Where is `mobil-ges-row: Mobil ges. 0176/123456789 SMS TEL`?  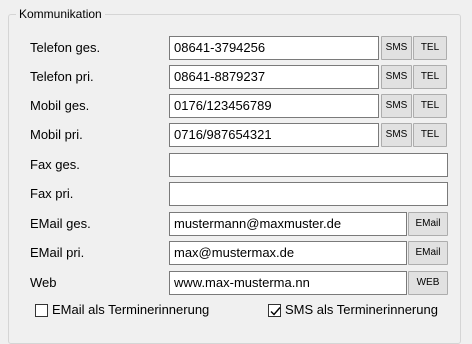 mobil-ges-row: Mobil ges. 0176/123456789 SMS TEL is located at coordinates (236, 106).